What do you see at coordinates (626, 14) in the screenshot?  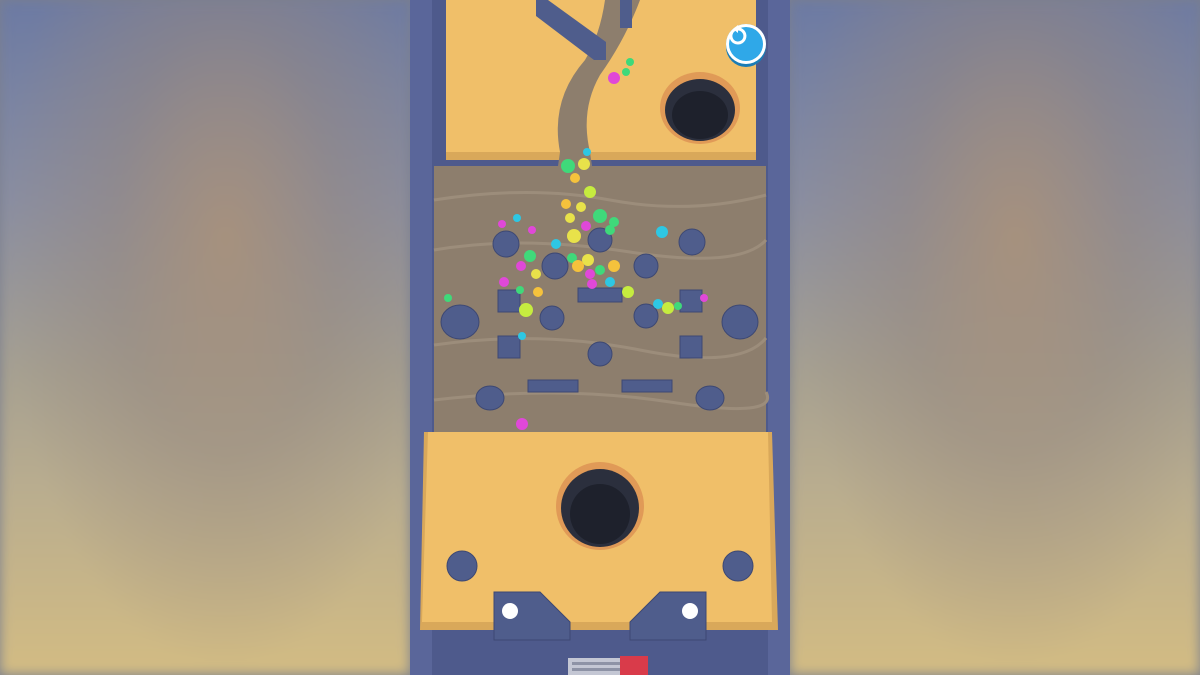 I see `divider-bar` at bounding box center [626, 14].